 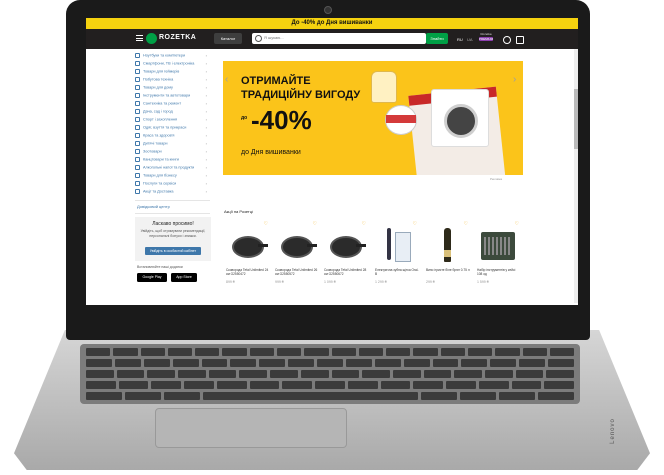 I want to click on sidebar-item-kids: Дитячі товари ›, so click(x=172, y=145).